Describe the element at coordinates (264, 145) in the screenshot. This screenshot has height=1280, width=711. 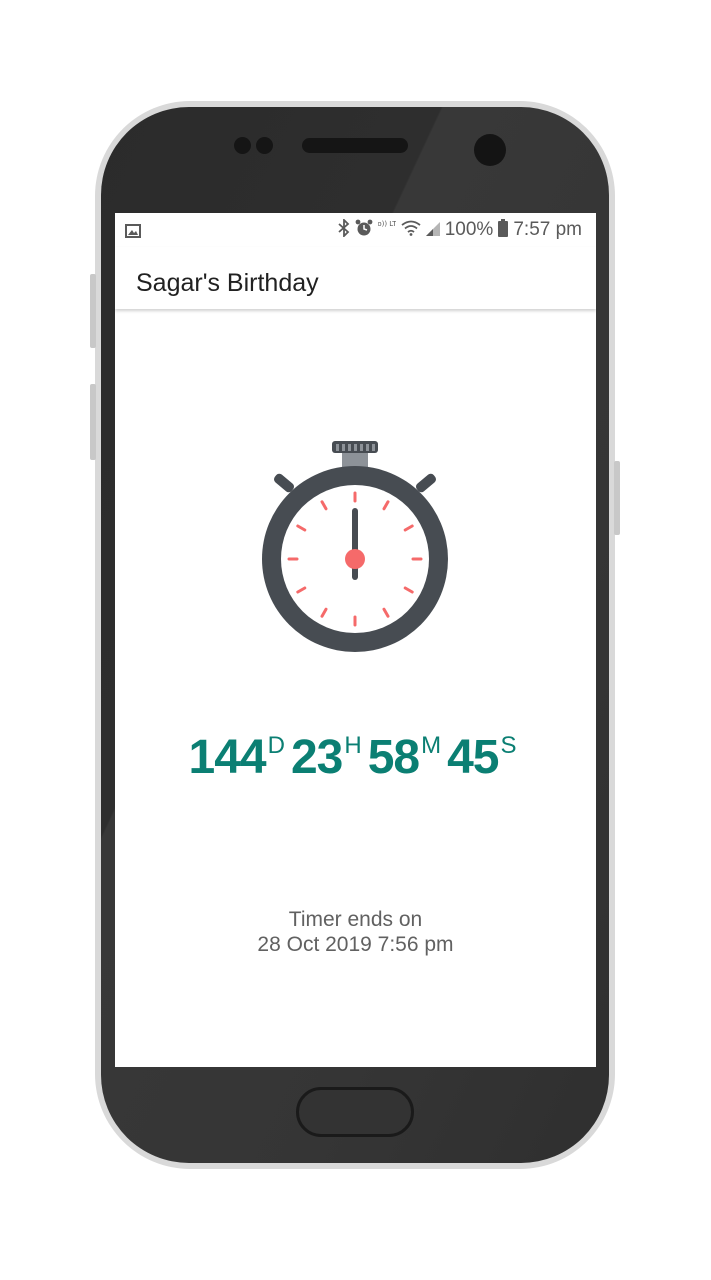
I see `light-sensor` at that location.